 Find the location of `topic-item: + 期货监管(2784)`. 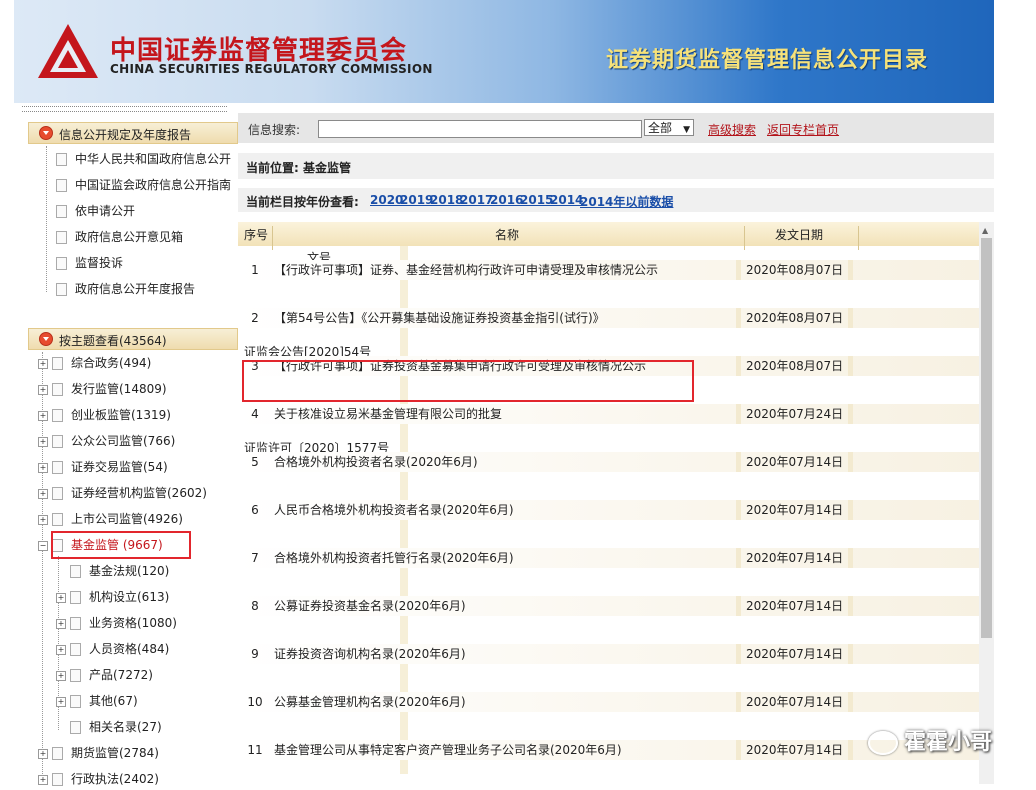

topic-item: + 期货监管(2784) is located at coordinates (98, 754).